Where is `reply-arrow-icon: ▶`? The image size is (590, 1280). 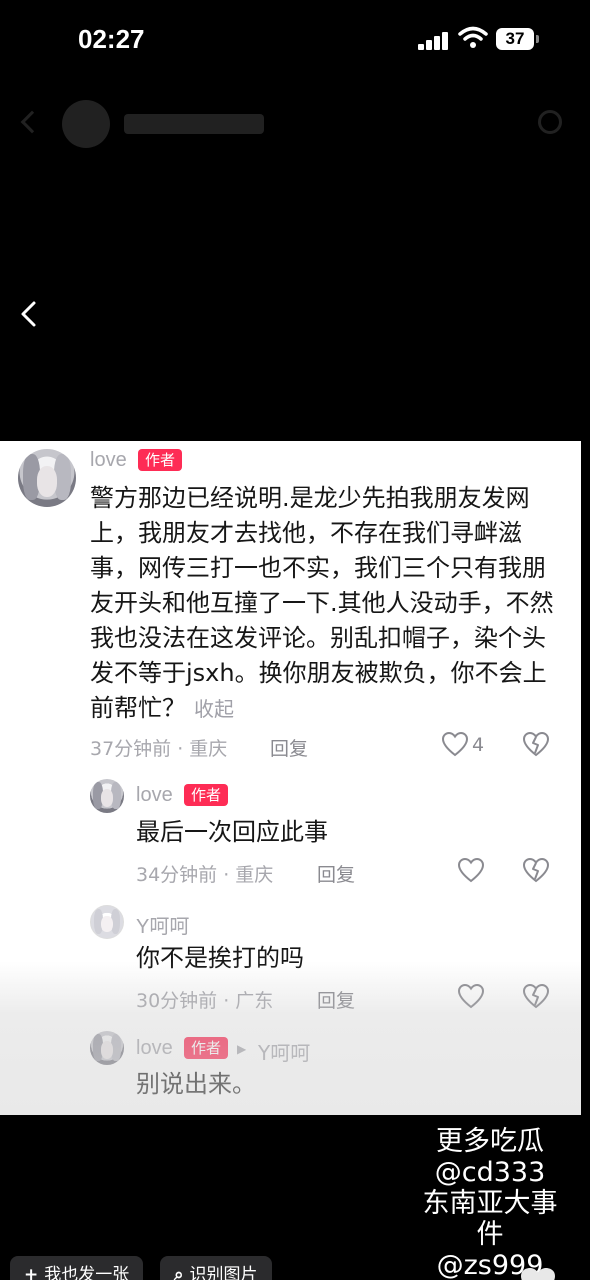 reply-arrow-icon: ▶ is located at coordinates (242, 1049).